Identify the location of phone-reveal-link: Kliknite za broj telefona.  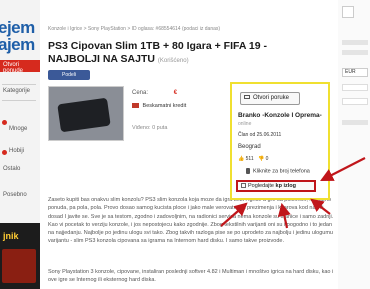
(278, 171).